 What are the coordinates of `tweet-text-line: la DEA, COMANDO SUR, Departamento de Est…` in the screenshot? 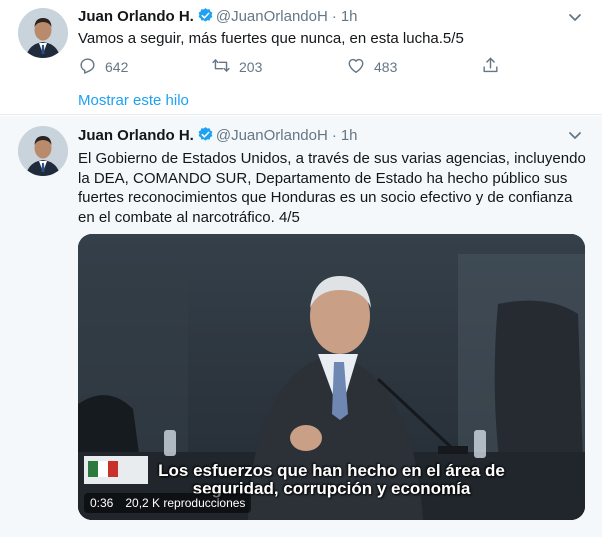 It's located at (323, 178).